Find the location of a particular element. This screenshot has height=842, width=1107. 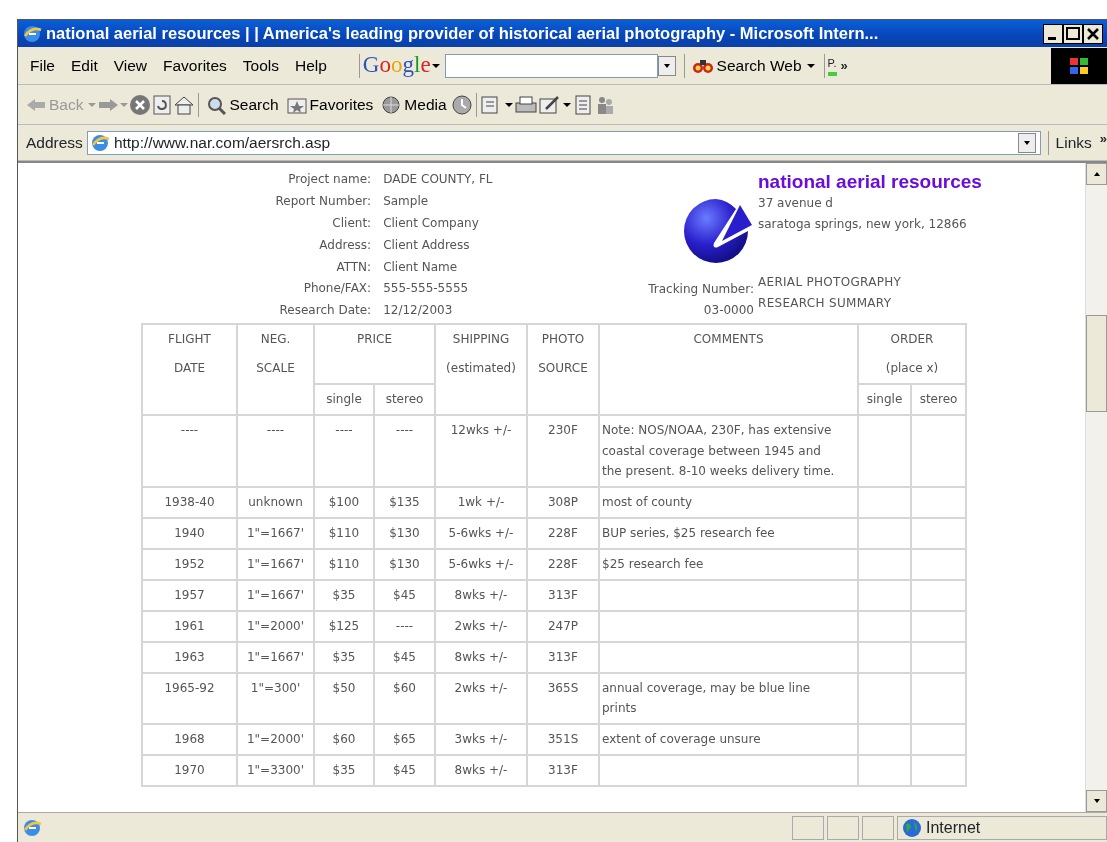

media-button: Media is located at coordinates (414, 104).